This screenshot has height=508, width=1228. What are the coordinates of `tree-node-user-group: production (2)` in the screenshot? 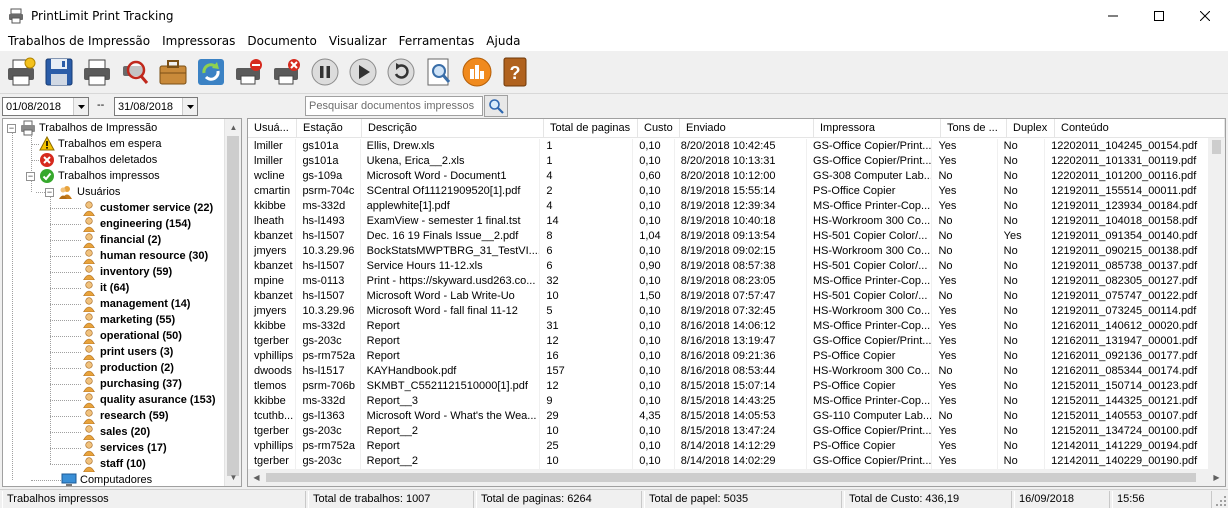 It's located at (127, 368).